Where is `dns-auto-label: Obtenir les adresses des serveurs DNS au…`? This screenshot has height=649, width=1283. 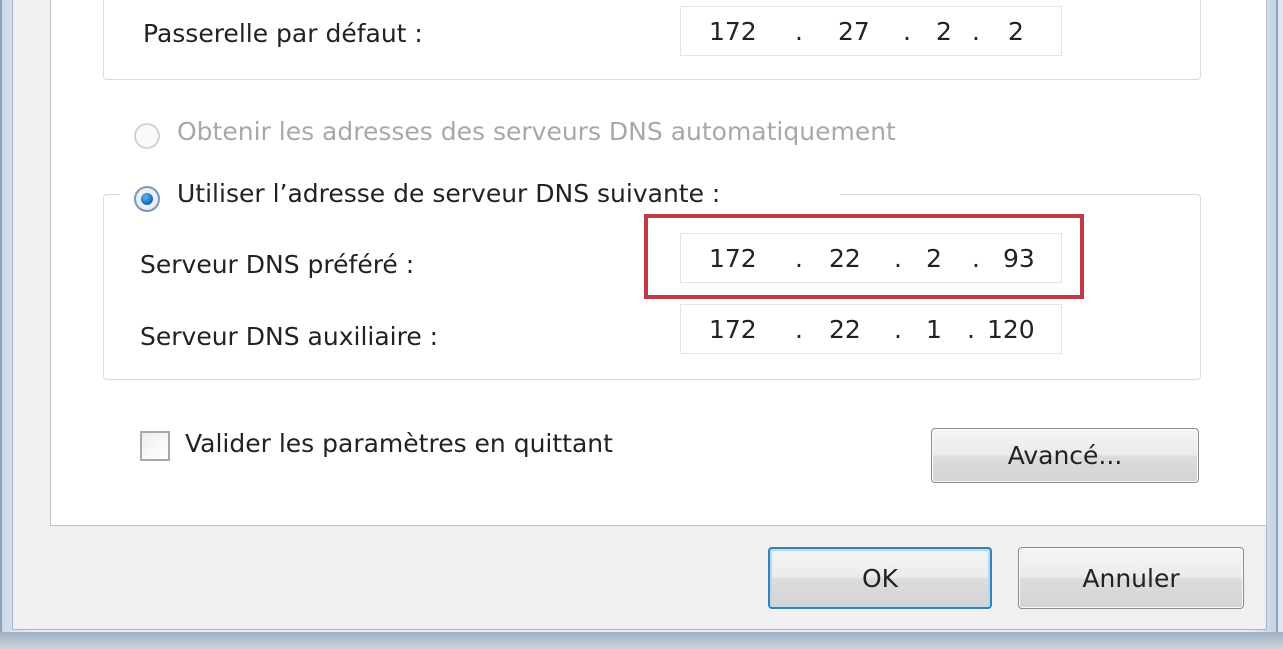 dns-auto-label: Obtenir les adresses des serveurs DNS au… is located at coordinates (536, 131).